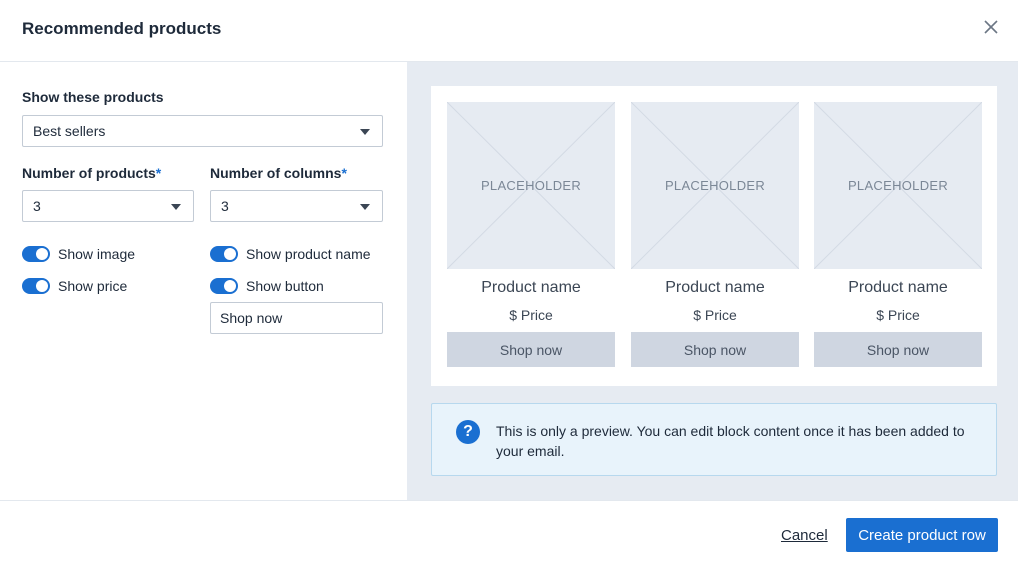 The image size is (1018, 569). What do you see at coordinates (509, 534) in the screenshot?
I see `modal-footer: Cancel Create product row` at bounding box center [509, 534].